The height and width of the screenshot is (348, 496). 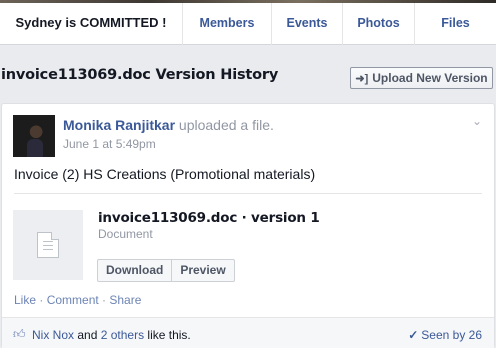 What do you see at coordinates (226, 125) in the screenshot?
I see `post-action: uploaded a file.` at bounding box center [226, 125].